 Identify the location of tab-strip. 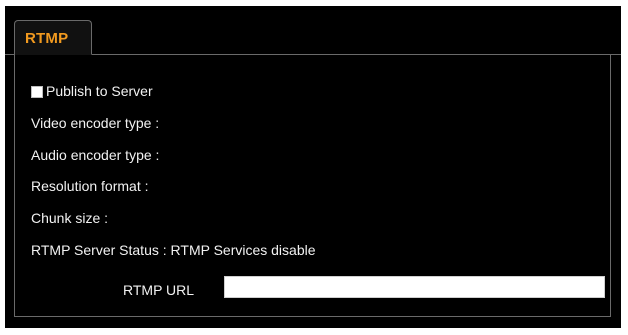
(313, 30).